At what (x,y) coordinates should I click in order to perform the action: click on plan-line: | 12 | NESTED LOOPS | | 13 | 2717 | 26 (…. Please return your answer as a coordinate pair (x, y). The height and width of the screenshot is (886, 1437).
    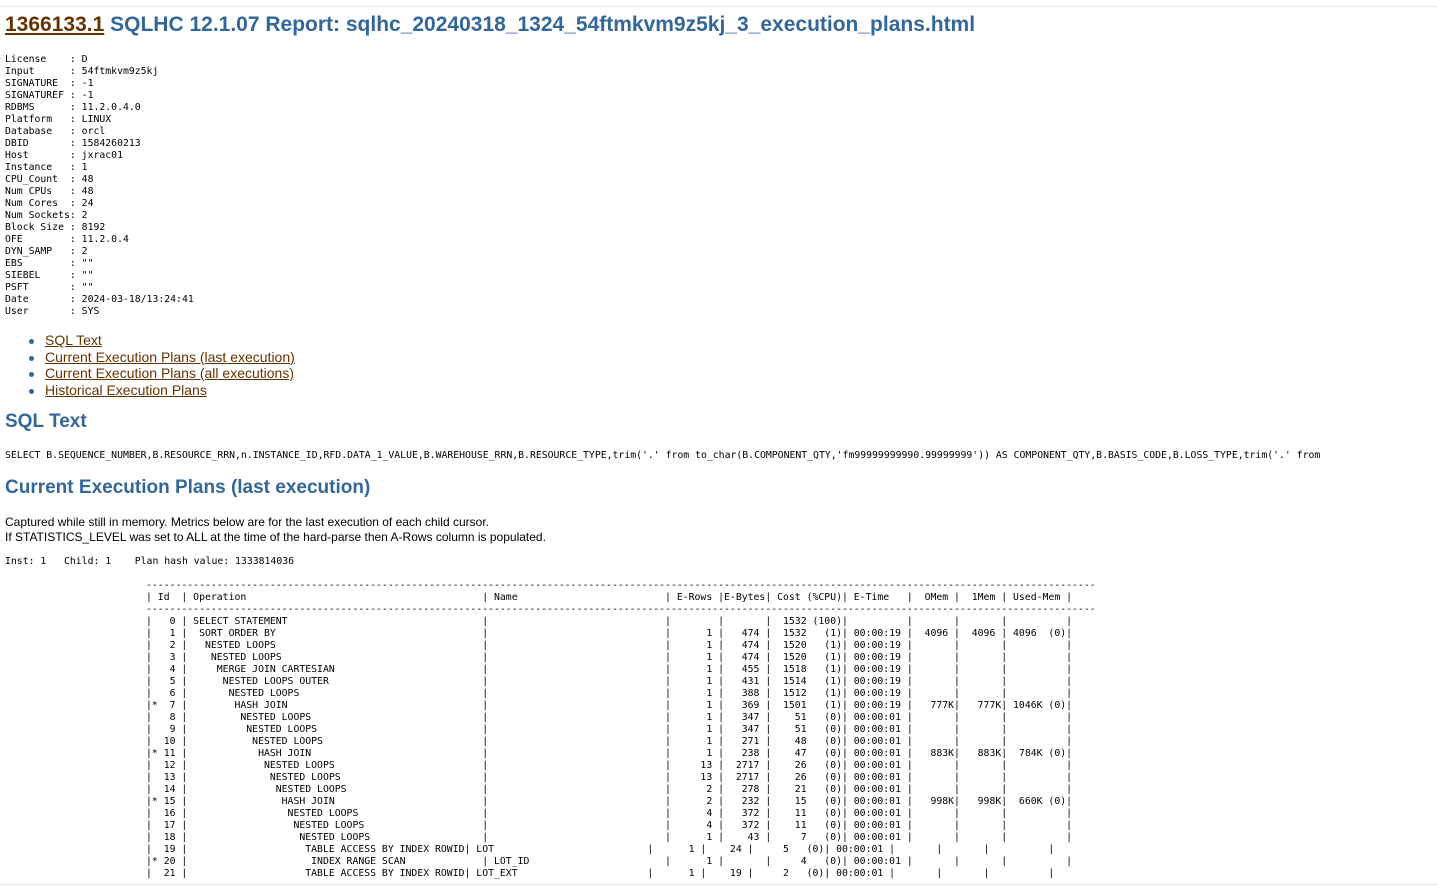
    Looking at the image, I should click on (609, 765).